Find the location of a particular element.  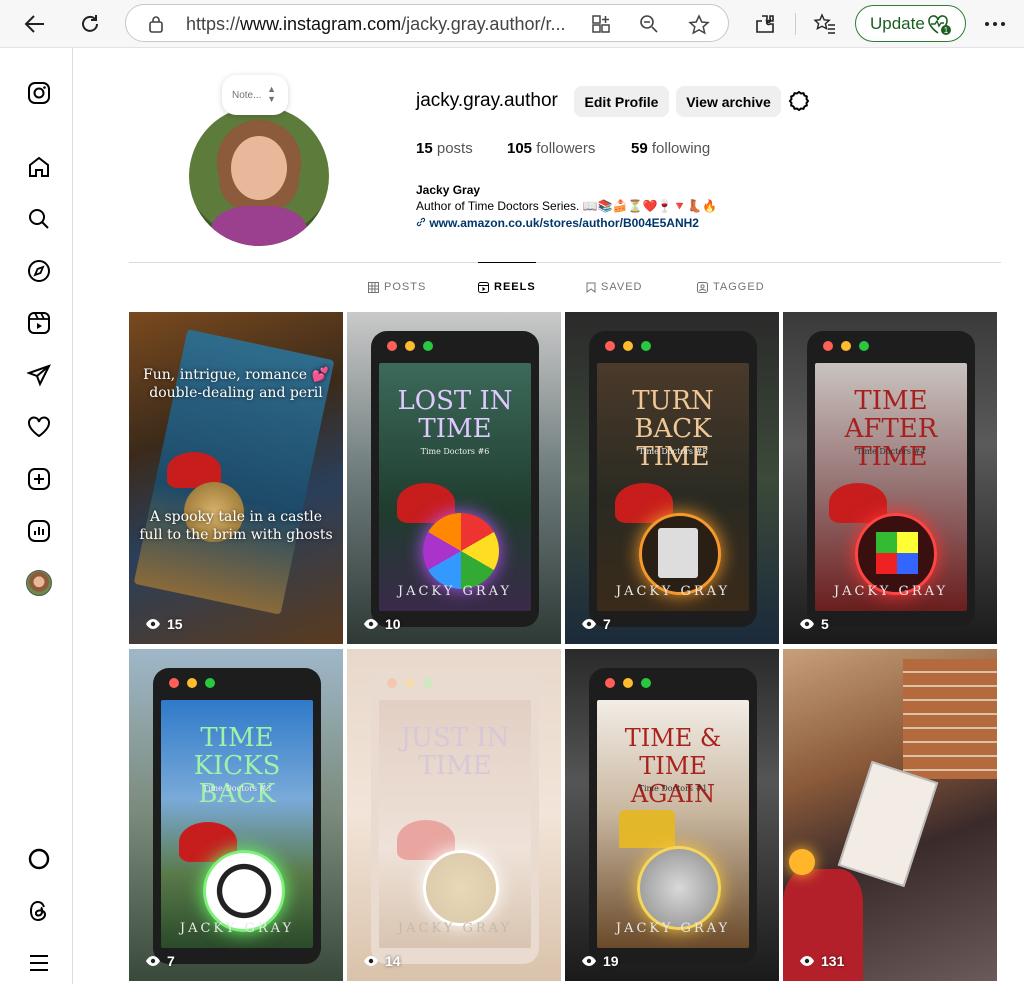

reel-views: 10 is located at coordinates (382, 624).